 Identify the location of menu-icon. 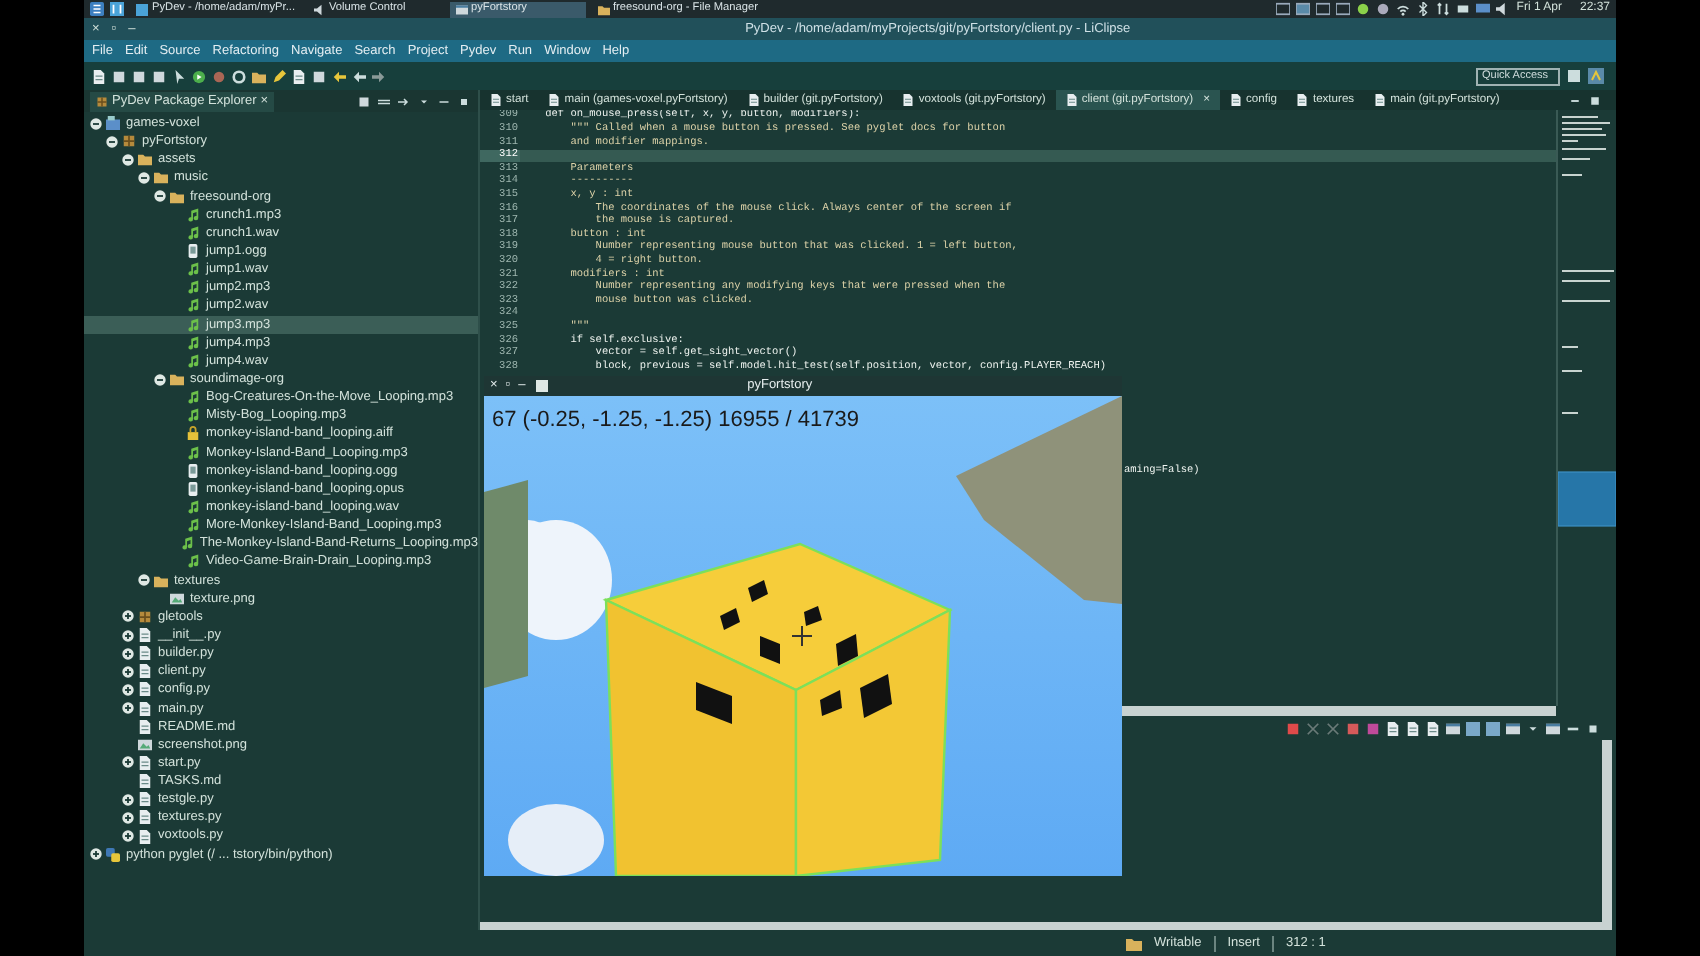
(97, 9).